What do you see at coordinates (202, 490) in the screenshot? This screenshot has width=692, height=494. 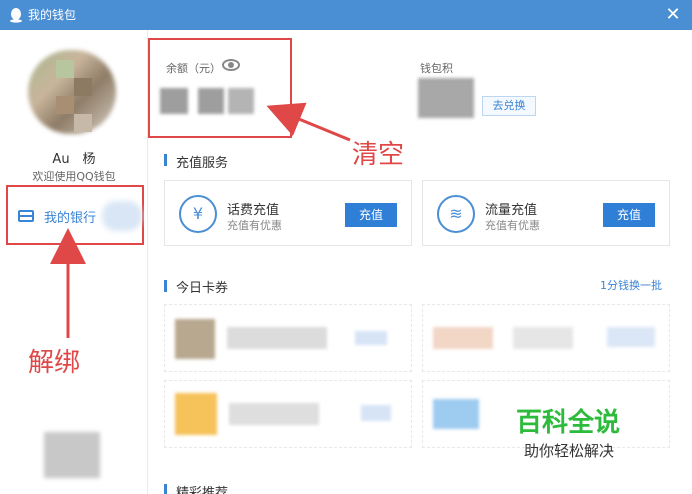 I see `section-title-recommend: 精彩推荐` at bounding box center [202, 490].